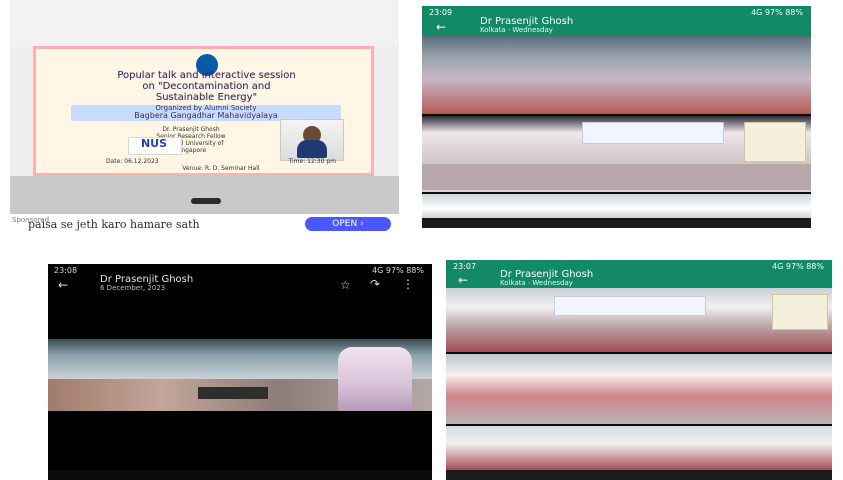 The height and width of the screenshot is (480, 843). I want to click on share-icon: ↷, so click(375, 284).